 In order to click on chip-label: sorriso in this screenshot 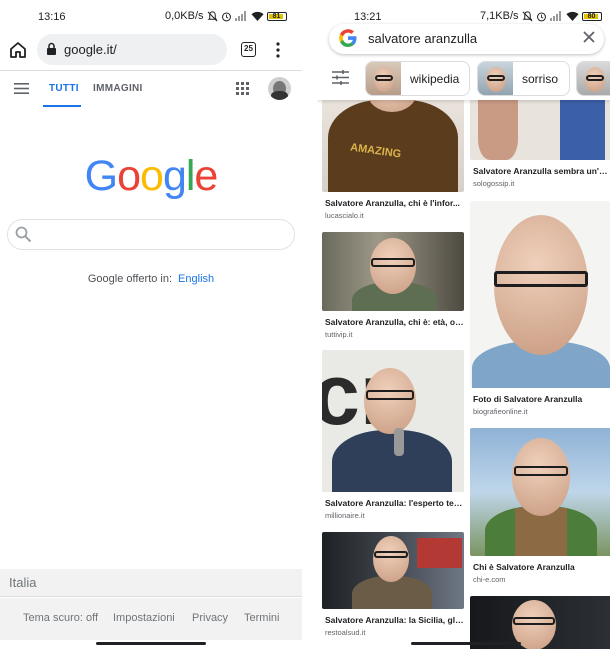, I will do `click(540, 79)`.